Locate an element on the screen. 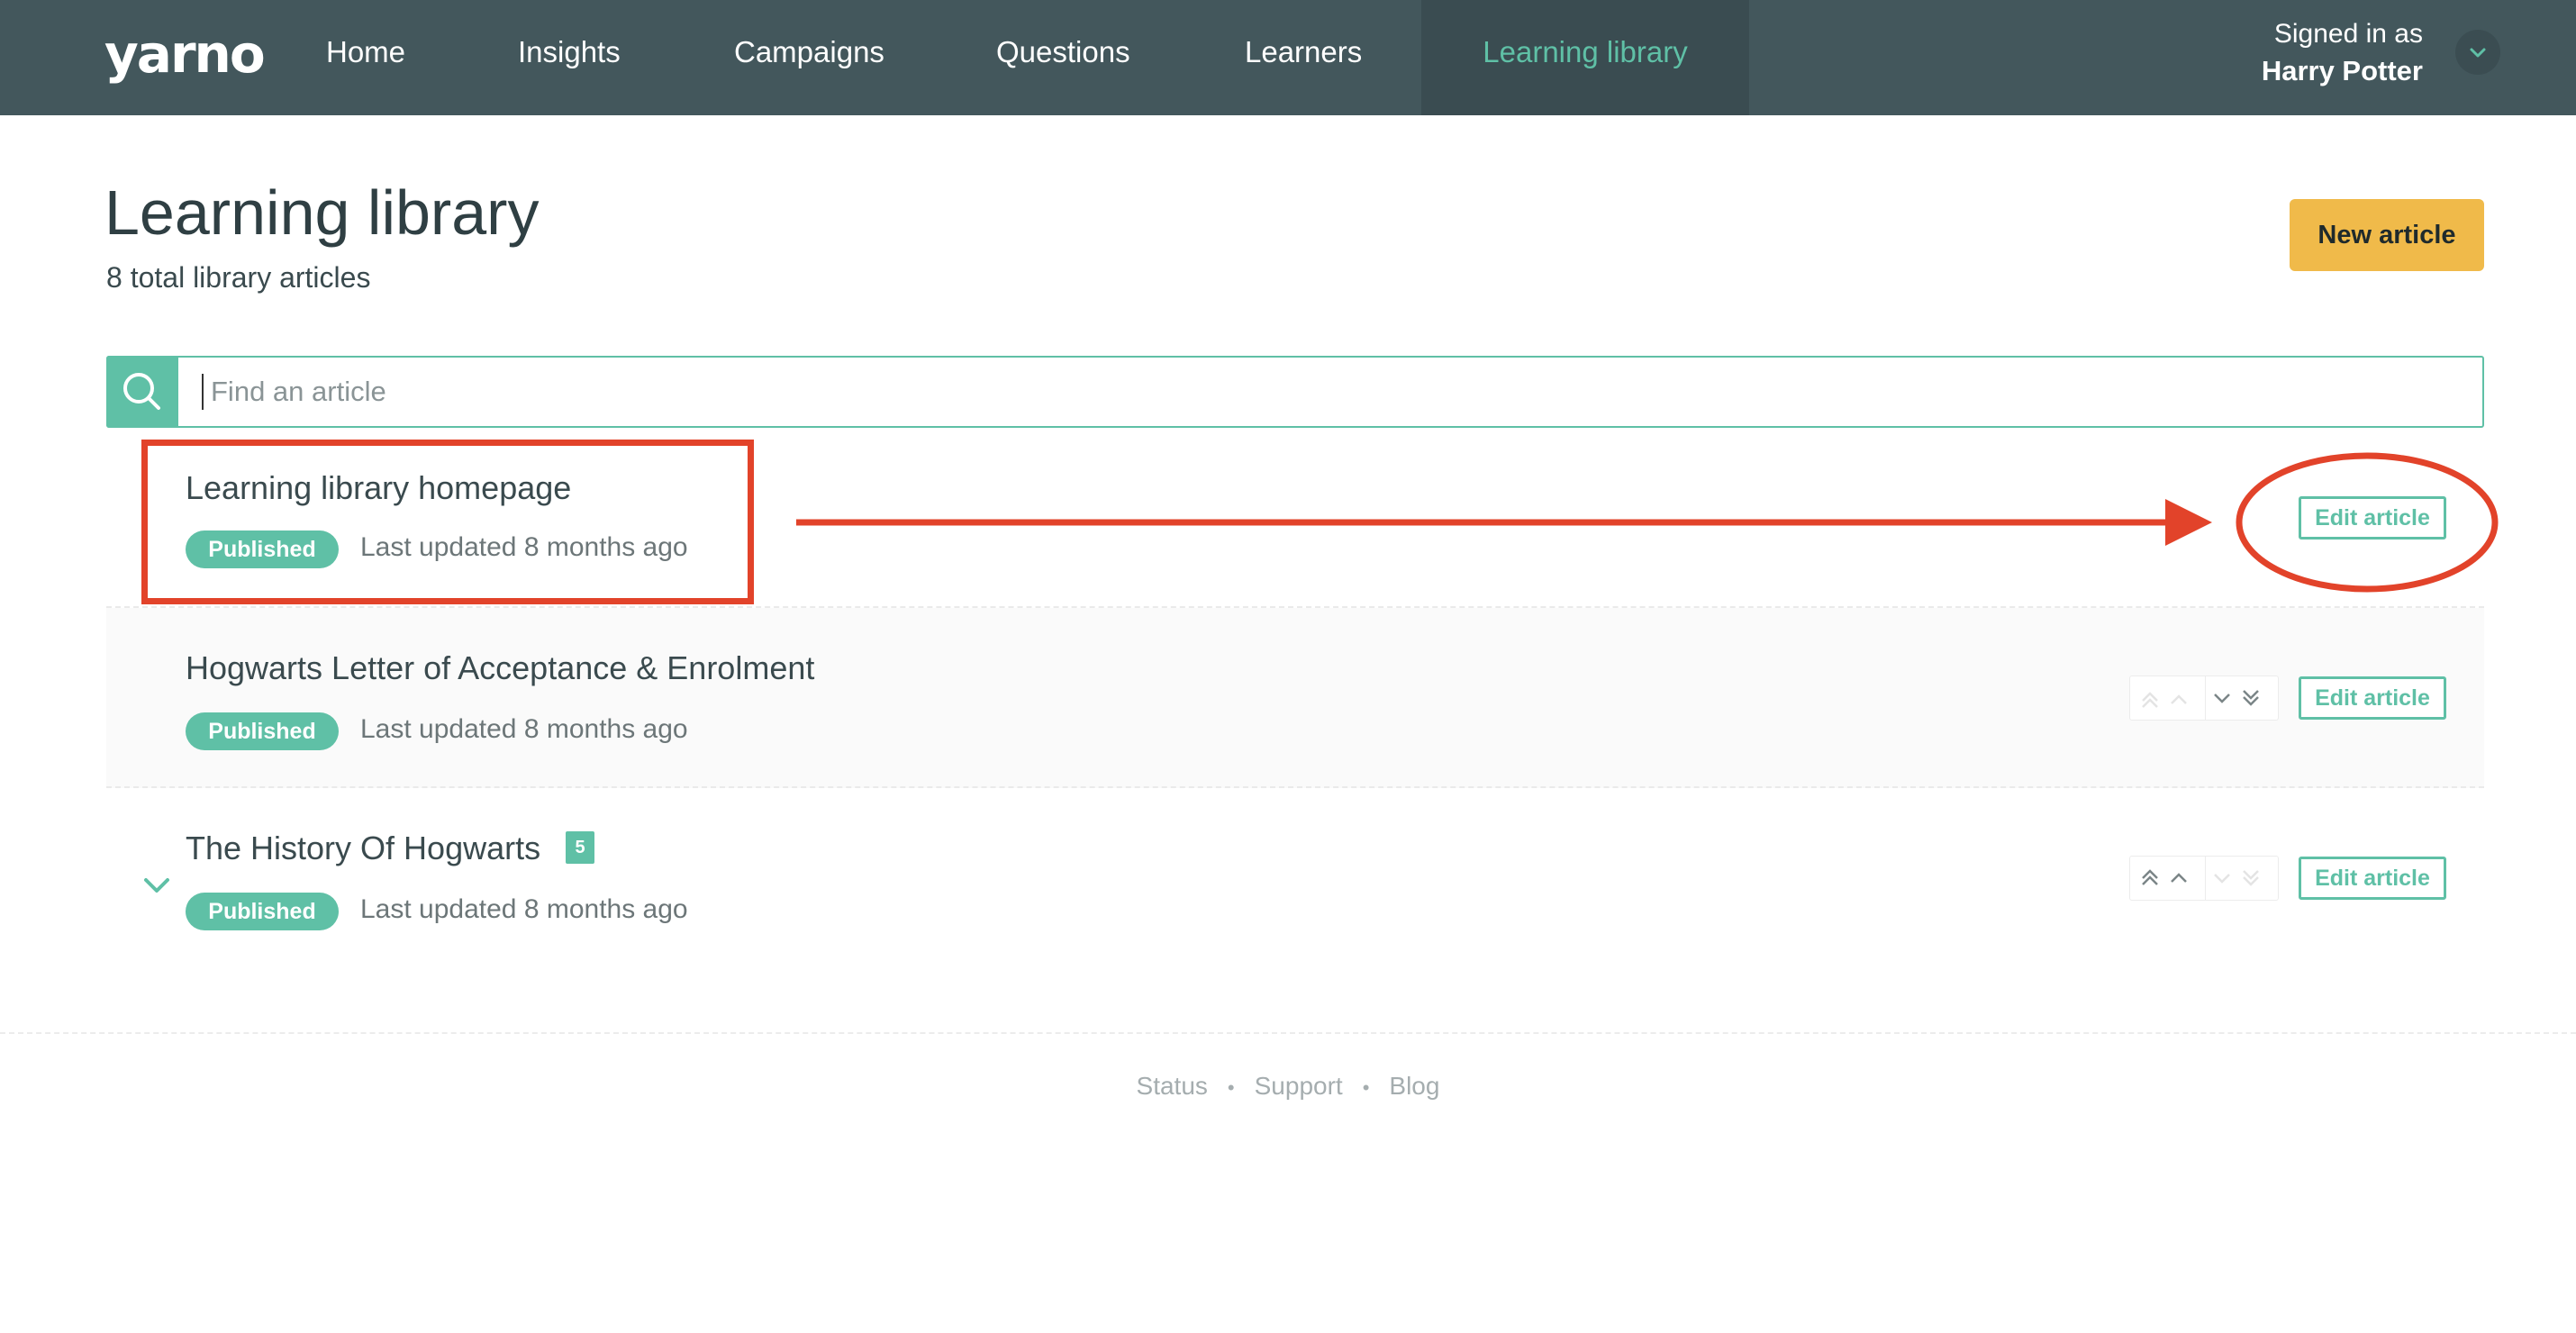 Image resolution: width=2576 pixels, height=1333 pixels. new-article-button: New article is located at coordinates (2387, 235).